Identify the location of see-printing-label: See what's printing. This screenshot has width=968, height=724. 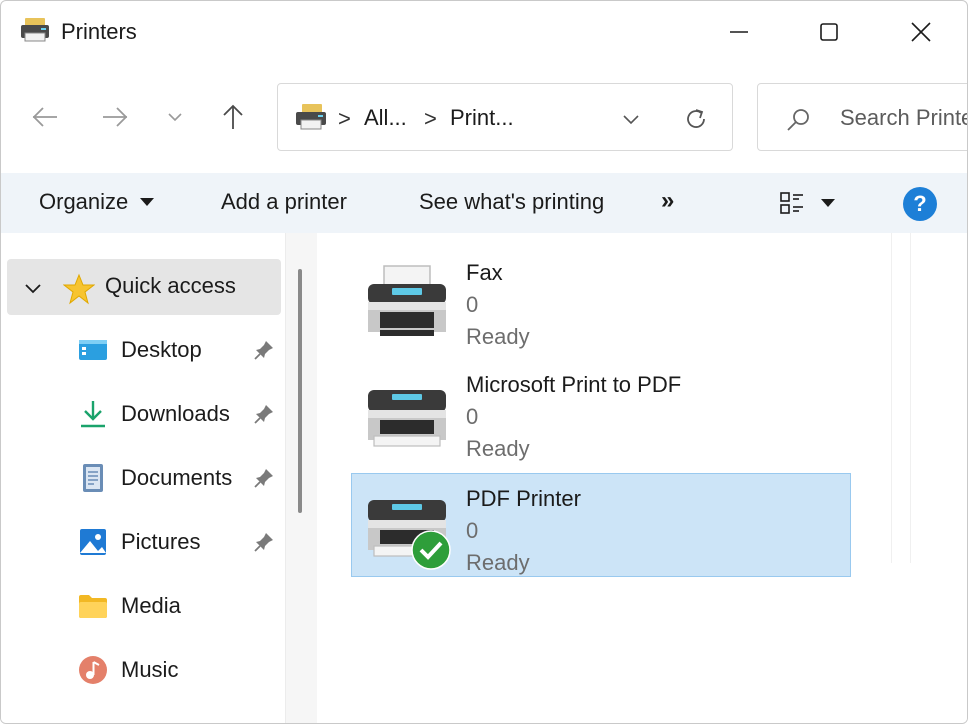
(512, 201).